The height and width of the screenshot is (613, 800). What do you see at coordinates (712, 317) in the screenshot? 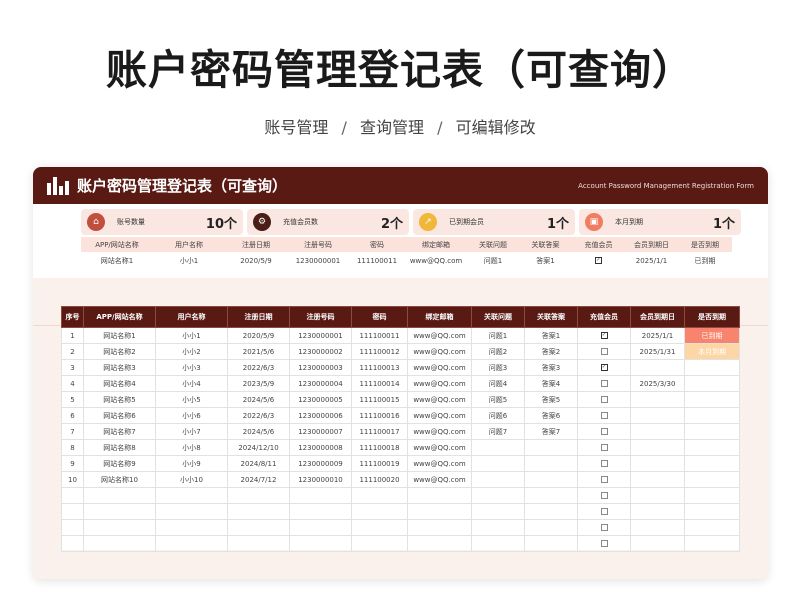
I see `column-header: 是否到期` at bounding box center [712, 317].